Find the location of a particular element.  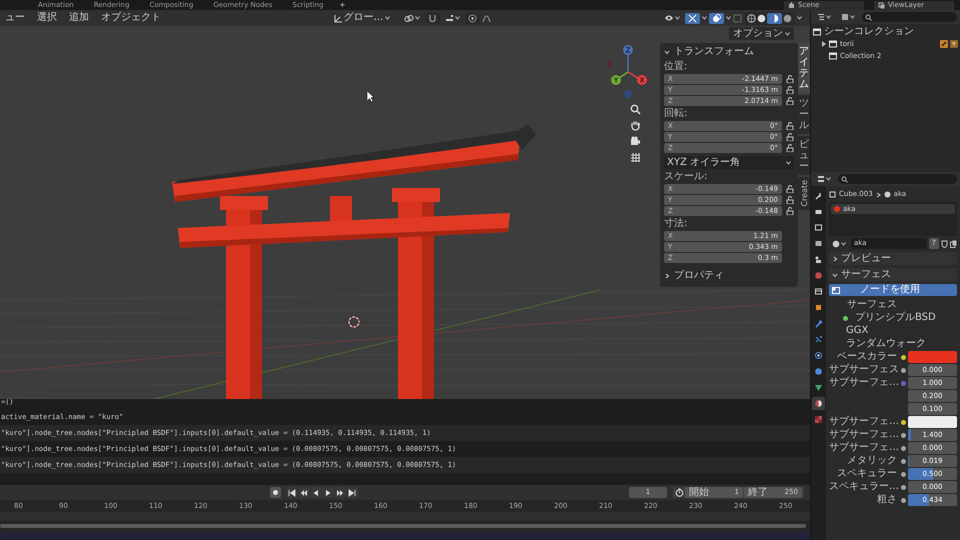

gizmo-toggle is located at coordinates (692, 18).